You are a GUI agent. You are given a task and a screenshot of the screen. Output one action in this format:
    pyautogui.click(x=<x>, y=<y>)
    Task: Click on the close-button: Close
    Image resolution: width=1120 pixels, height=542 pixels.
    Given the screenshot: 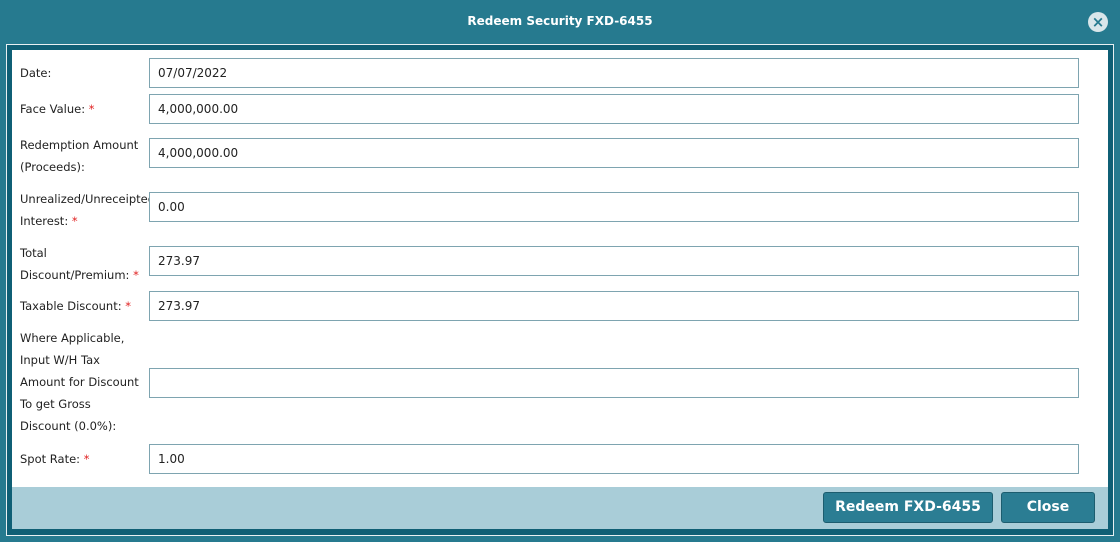 What is the action you would take?
    pyautogui.click(x=1048, y=507)
    